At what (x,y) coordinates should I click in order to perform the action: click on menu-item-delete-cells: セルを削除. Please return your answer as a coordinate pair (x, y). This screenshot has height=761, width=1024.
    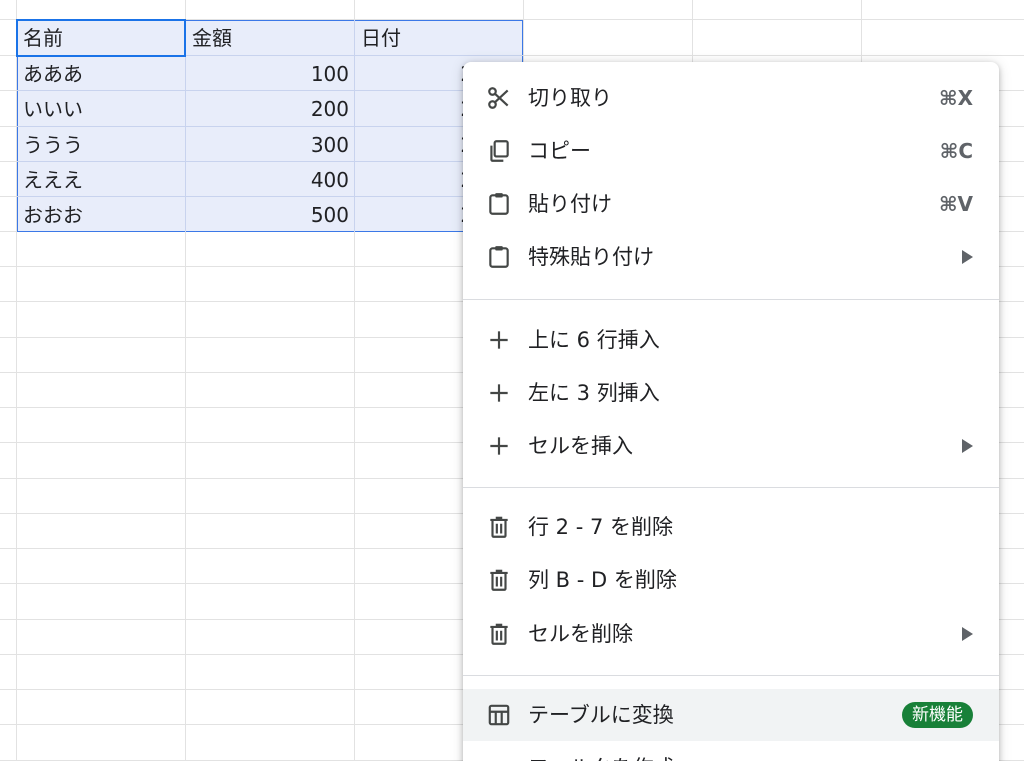
    Looking at the image, I should click on (731, 634).